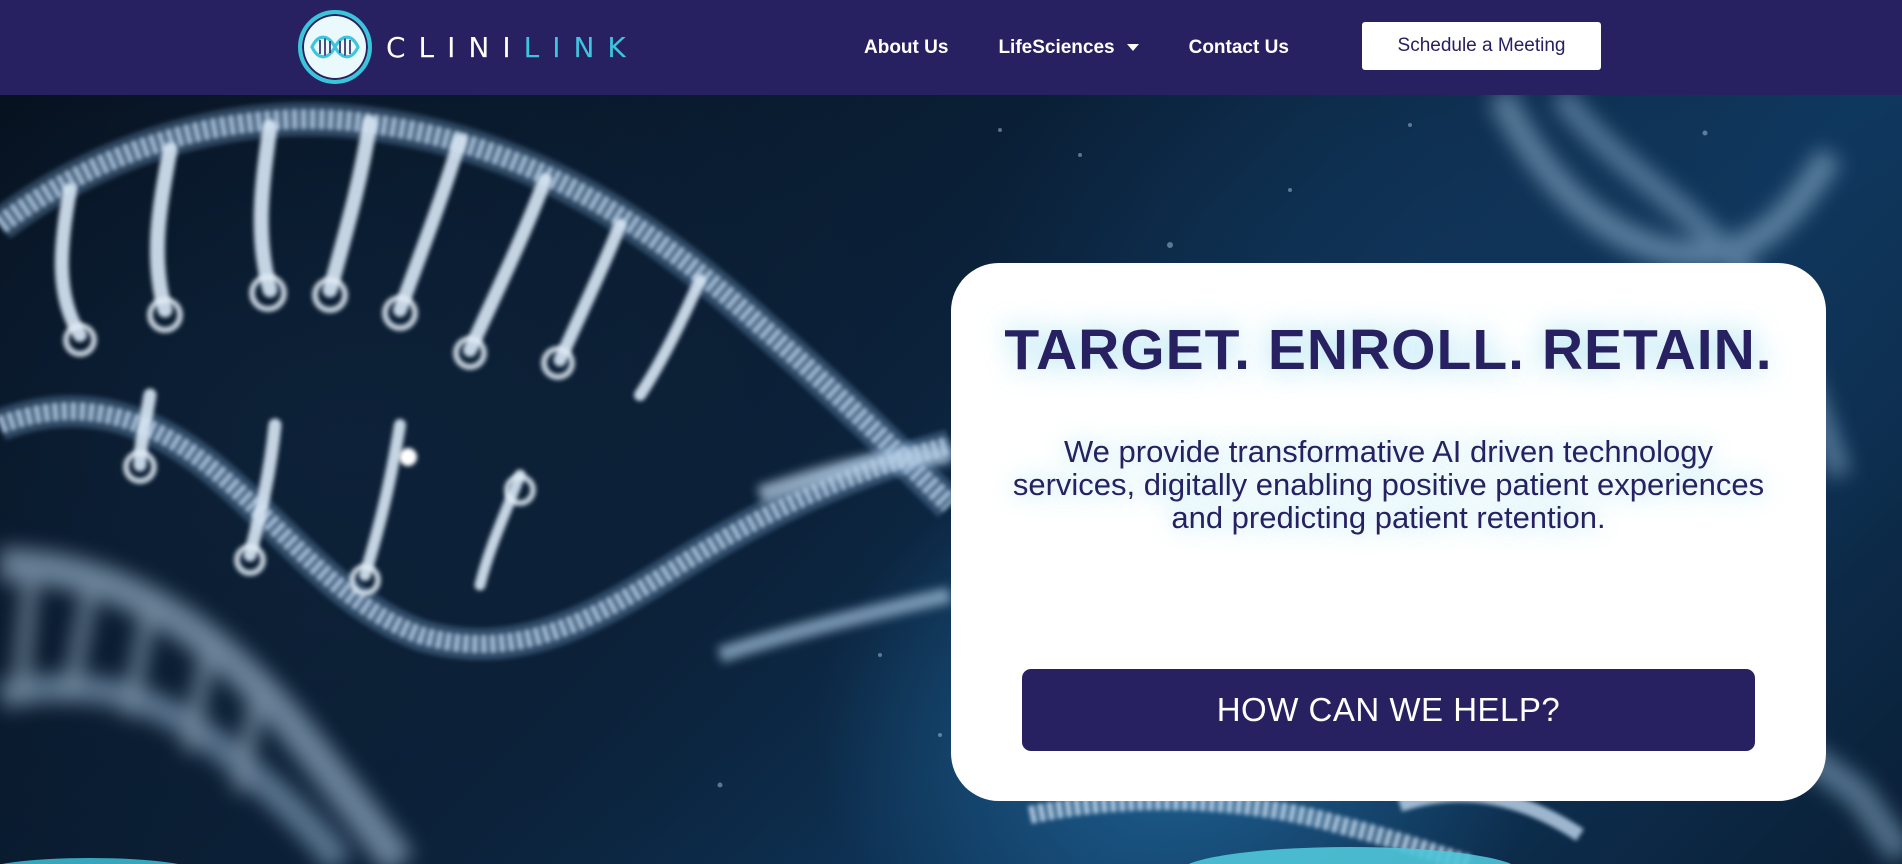 This screenshot has height=864, width=1902. I want to click on chevron-down-icon, so click(1132, 47).